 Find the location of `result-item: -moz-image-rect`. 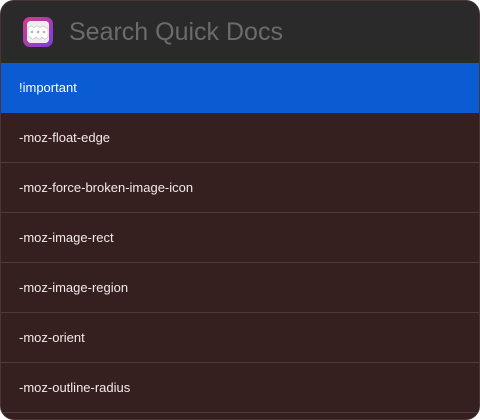

result-item: -moz-image-rect is located at coordinates (240, 238).